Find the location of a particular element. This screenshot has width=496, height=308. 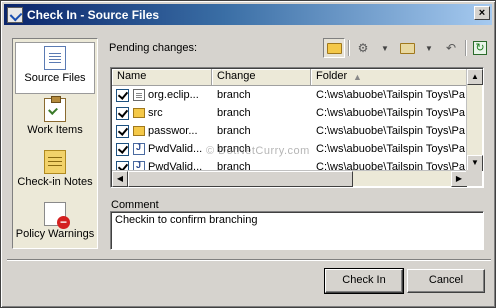

shelve-dropdown: ▼ is located at coordinates (385, 48).